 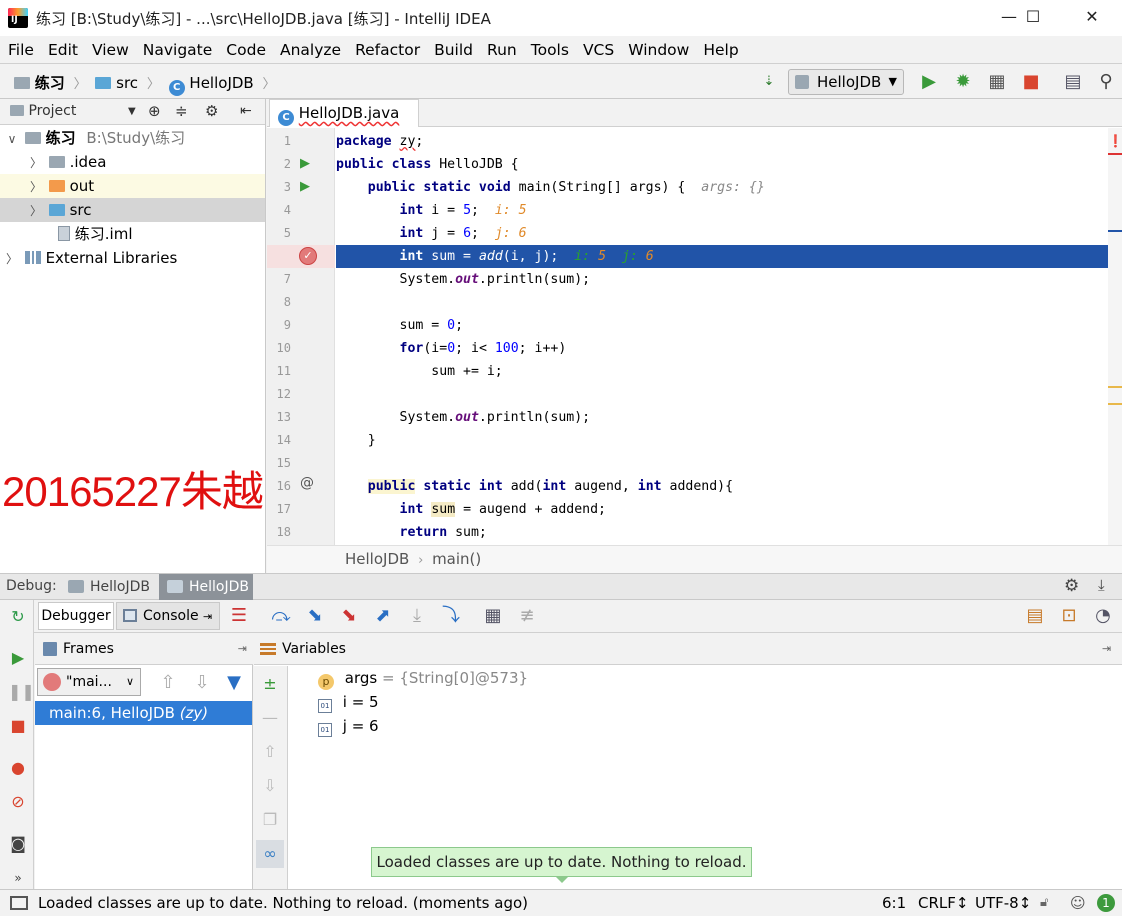 I want to click on remove-watch-icon: —, so click(x=270, y=718).